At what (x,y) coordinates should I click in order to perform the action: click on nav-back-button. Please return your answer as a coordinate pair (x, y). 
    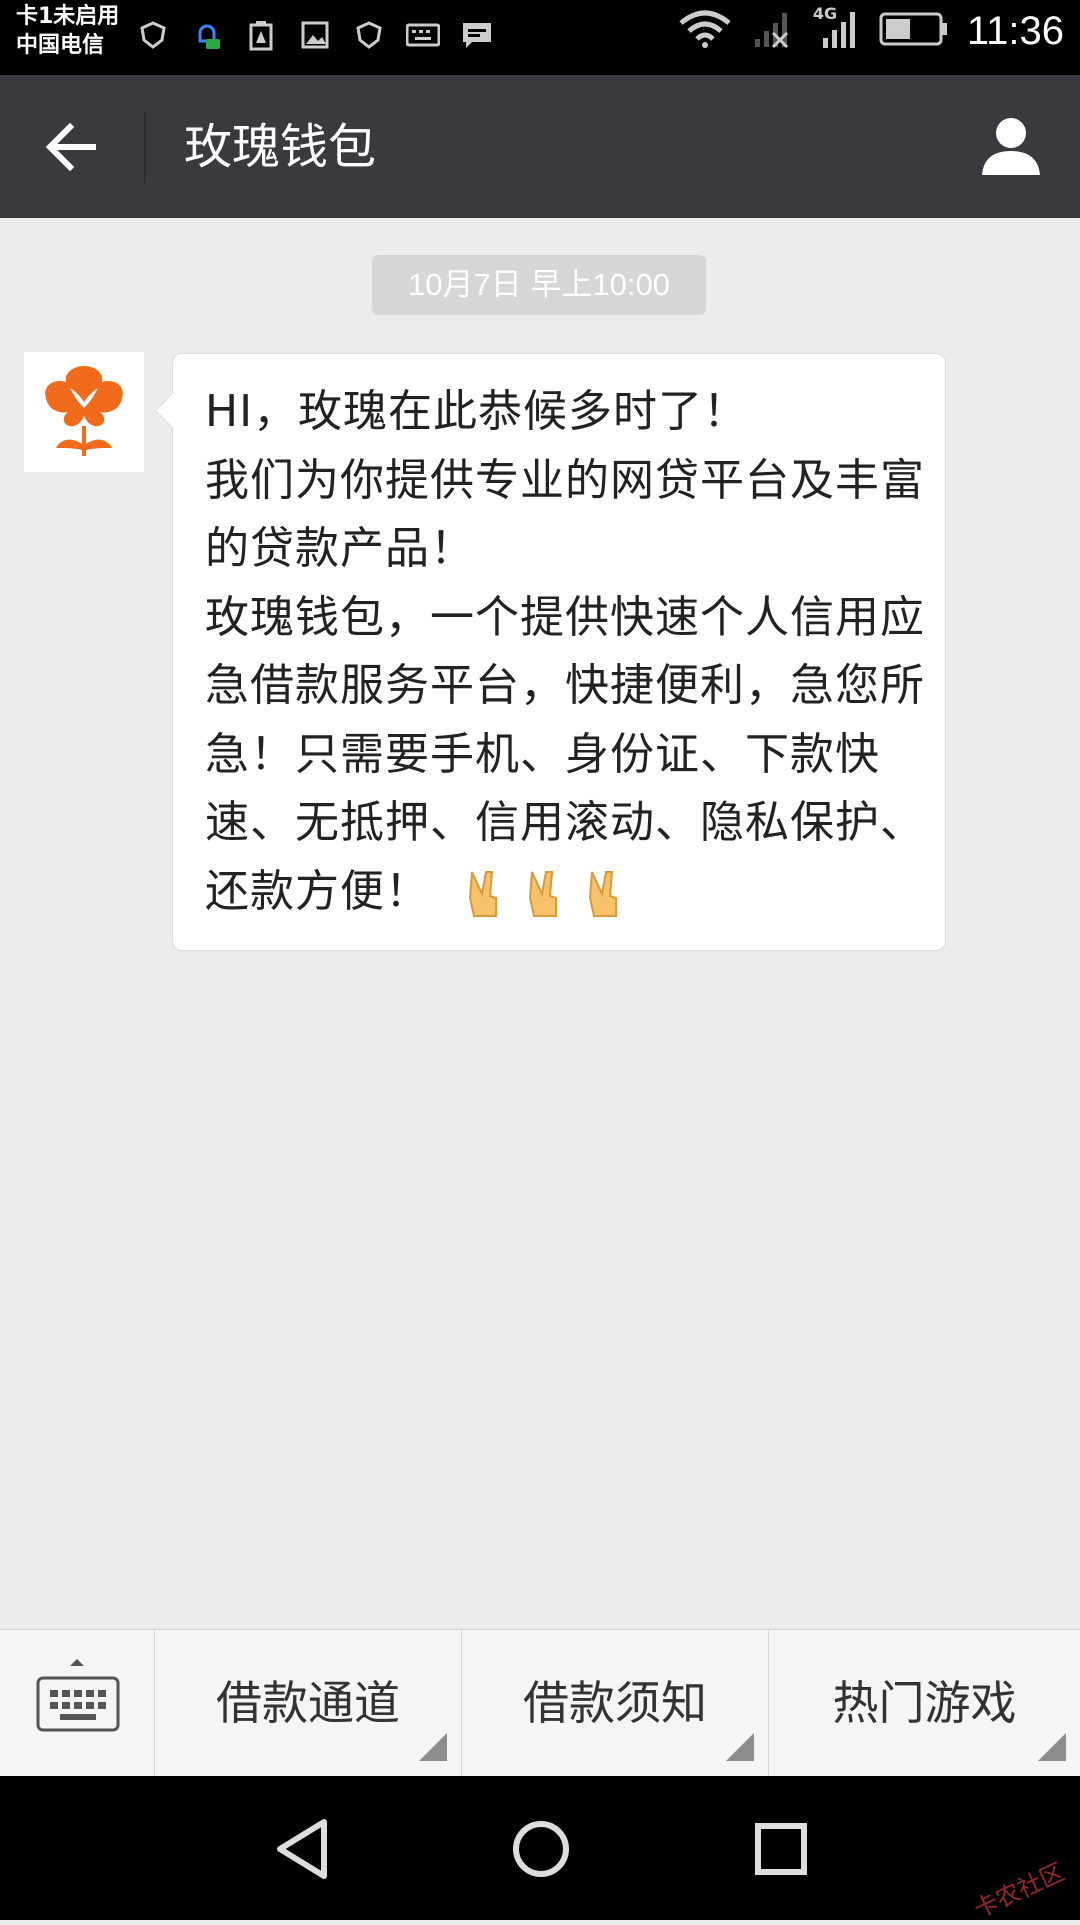
    Looking at the image, I should click on (303, 1849).